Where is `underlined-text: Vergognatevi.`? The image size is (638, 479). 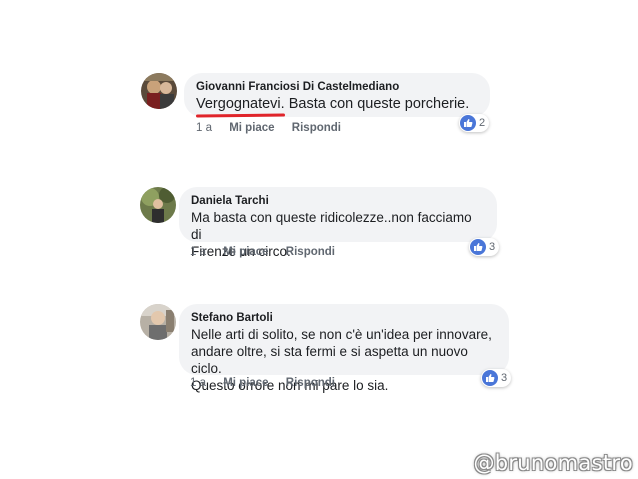 underlined-text: Vergognatevi. is located at coordinates (240, 104).